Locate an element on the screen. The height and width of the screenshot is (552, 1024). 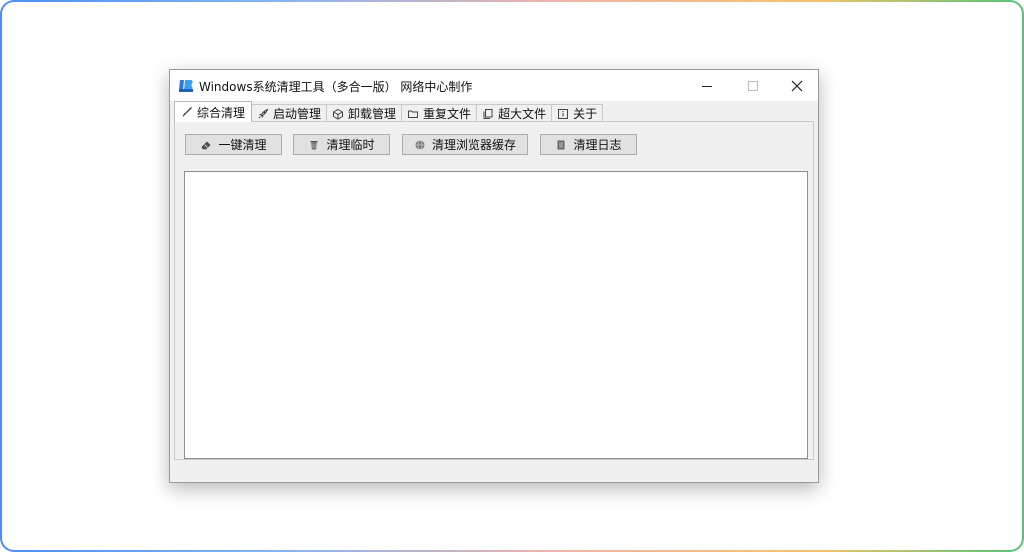
tab-uninstall-manager: 卸载管理 is located at coordinates (364, 113).